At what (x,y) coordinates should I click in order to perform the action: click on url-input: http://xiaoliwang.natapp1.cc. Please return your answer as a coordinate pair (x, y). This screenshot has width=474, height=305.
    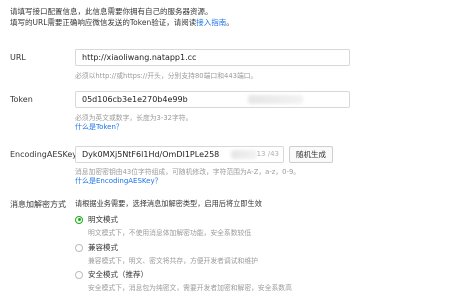
    Looking at the image, I should click on (212, 57).